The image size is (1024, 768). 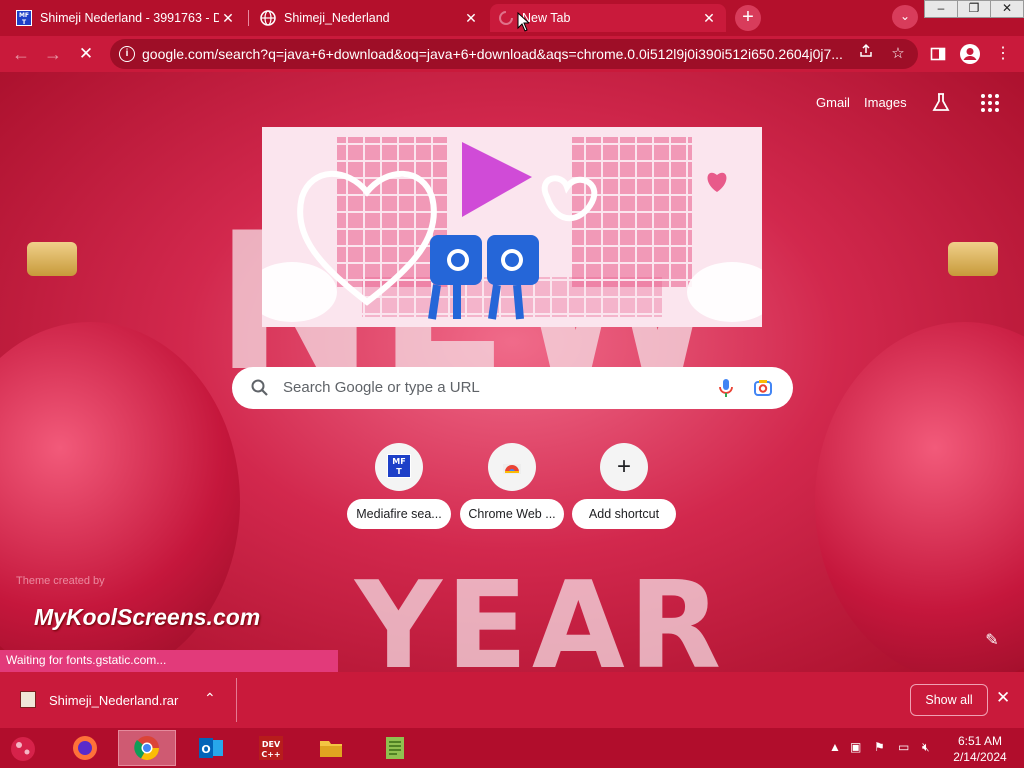 What do you see at coordinates (1003, 698) in the screenshot?
I see `close-download-shelf-icon: ✕` at bounding box center [1003, 698].